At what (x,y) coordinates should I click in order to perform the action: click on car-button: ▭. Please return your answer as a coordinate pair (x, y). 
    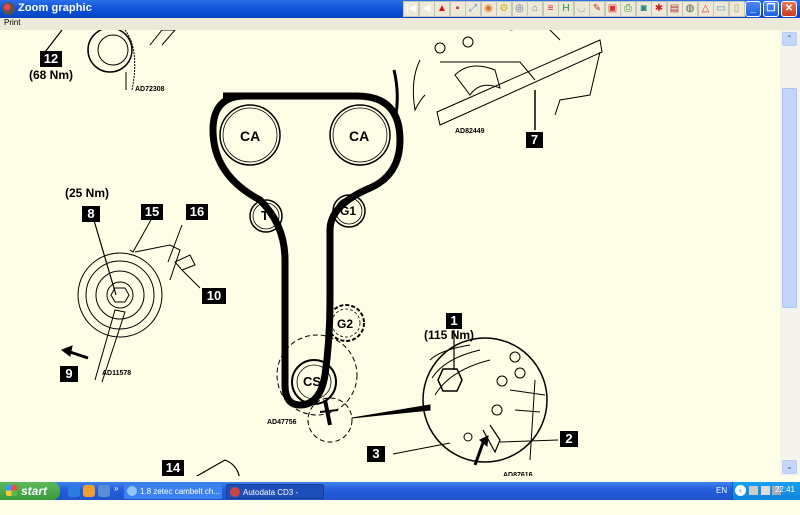
    Looking at the image, I should click on (721, 9).